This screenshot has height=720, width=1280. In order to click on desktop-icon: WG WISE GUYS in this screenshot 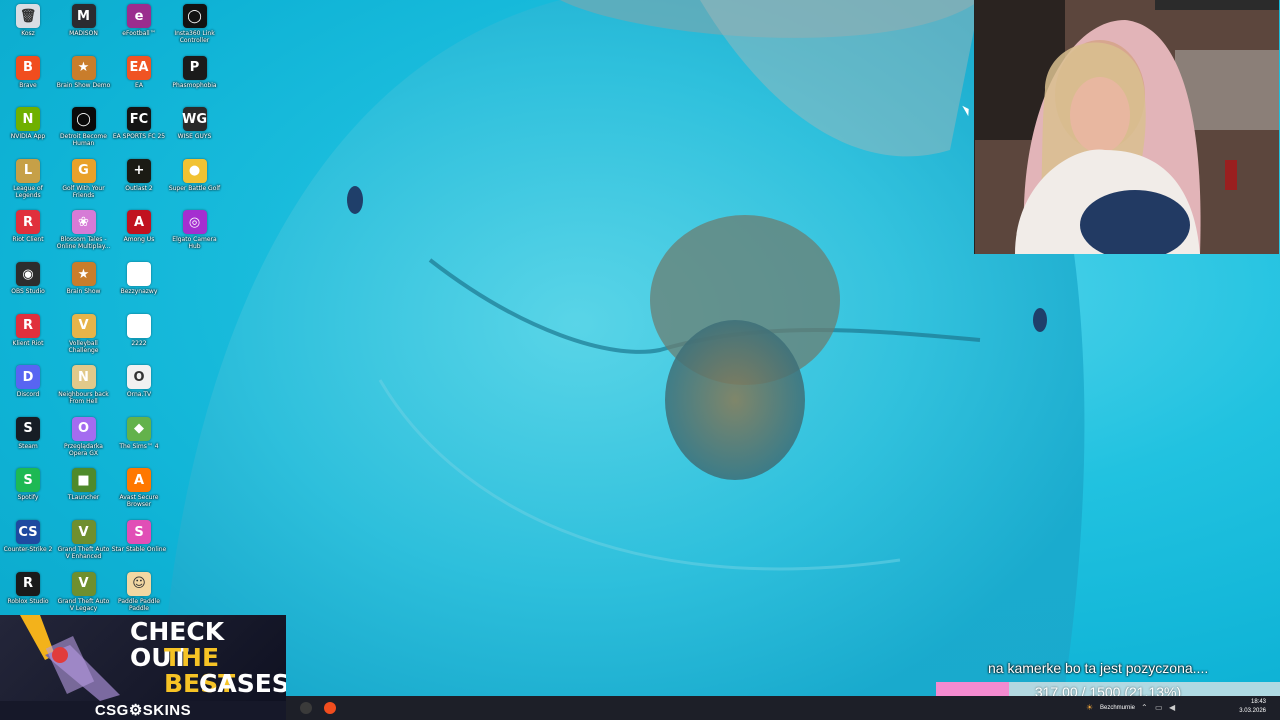, I will do `click(195, 123)`.